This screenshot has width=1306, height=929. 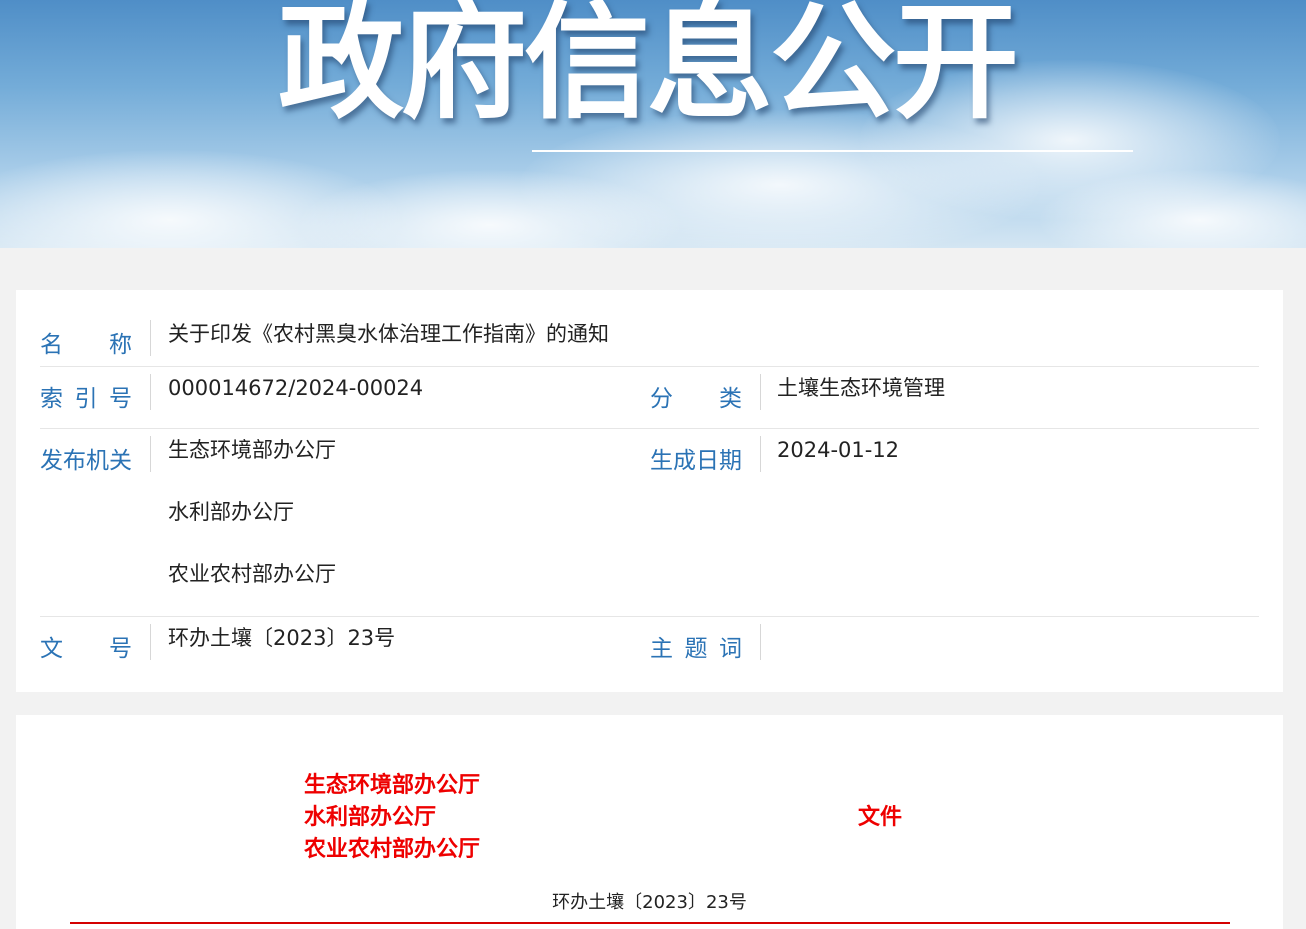 I want to click on value-doc-number: 环办土壤〔2023〕23号, so click(x=282, y=638).